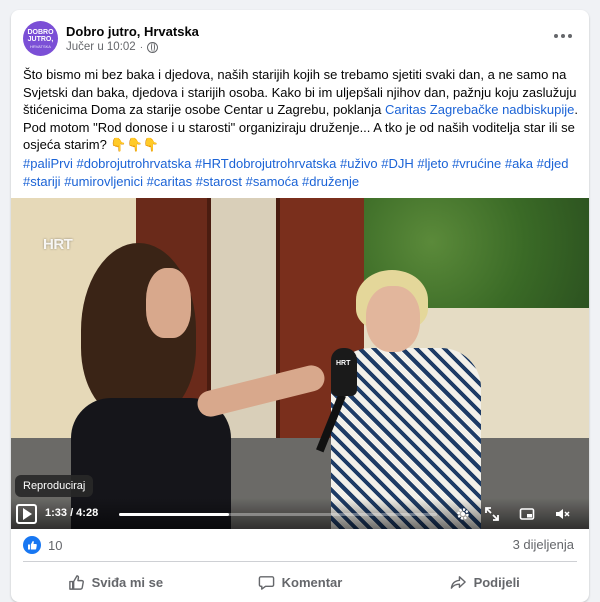 The width and height of the screenshot is (600, 602). Describe the element at coordinates (103, 181) in the screenshot. I see `hashtag-link: #umirovljenici` at that location.